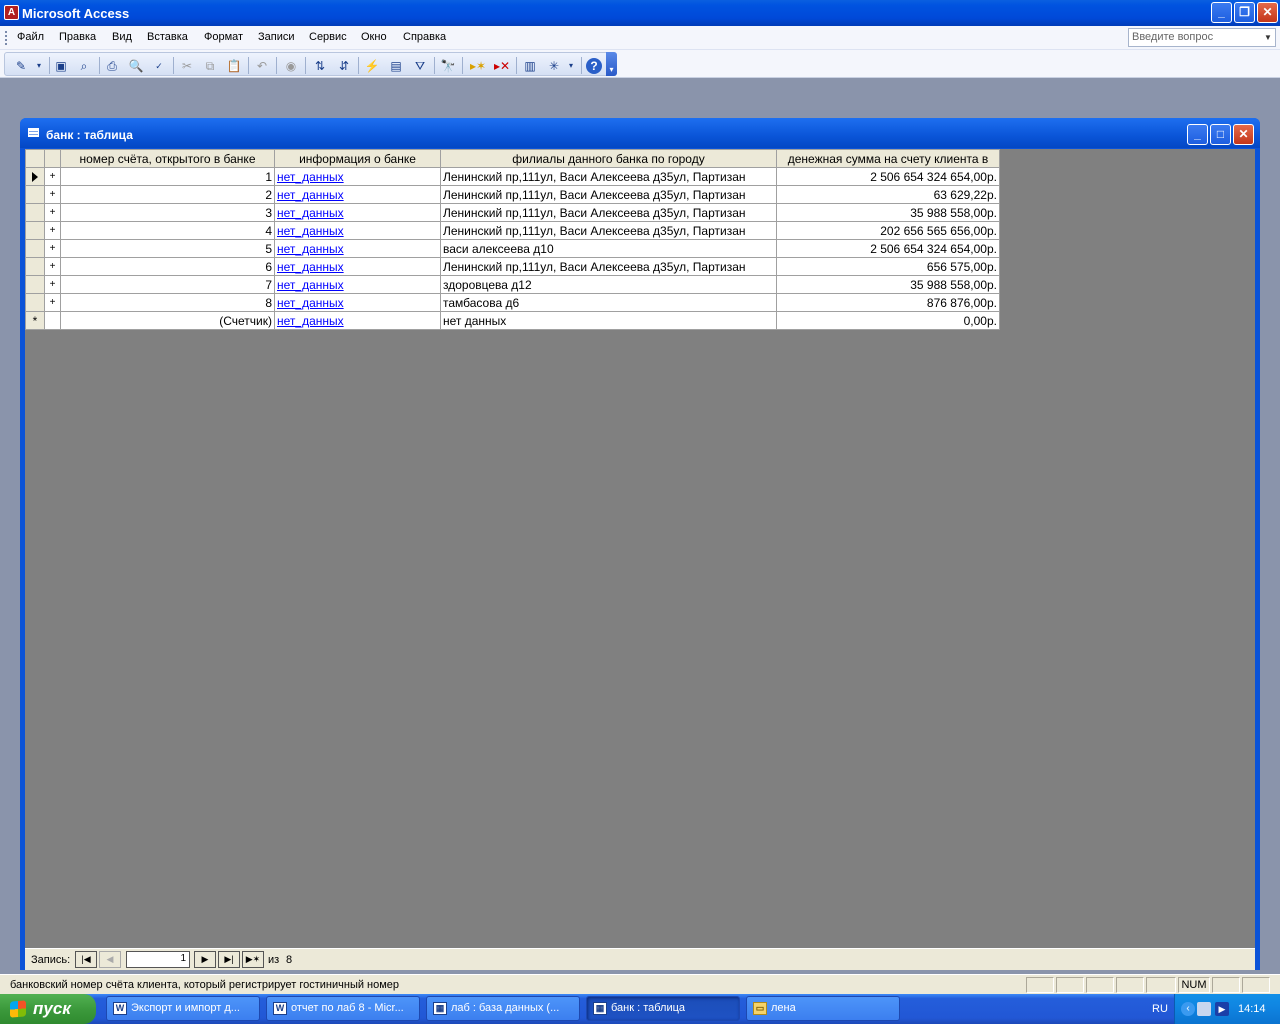 This screenshot has width=1280, height=1024. What do you see at coordinates (21, 66) in the screenshot?
I see `view-icon: ✎` at bounding box center [21, 66].